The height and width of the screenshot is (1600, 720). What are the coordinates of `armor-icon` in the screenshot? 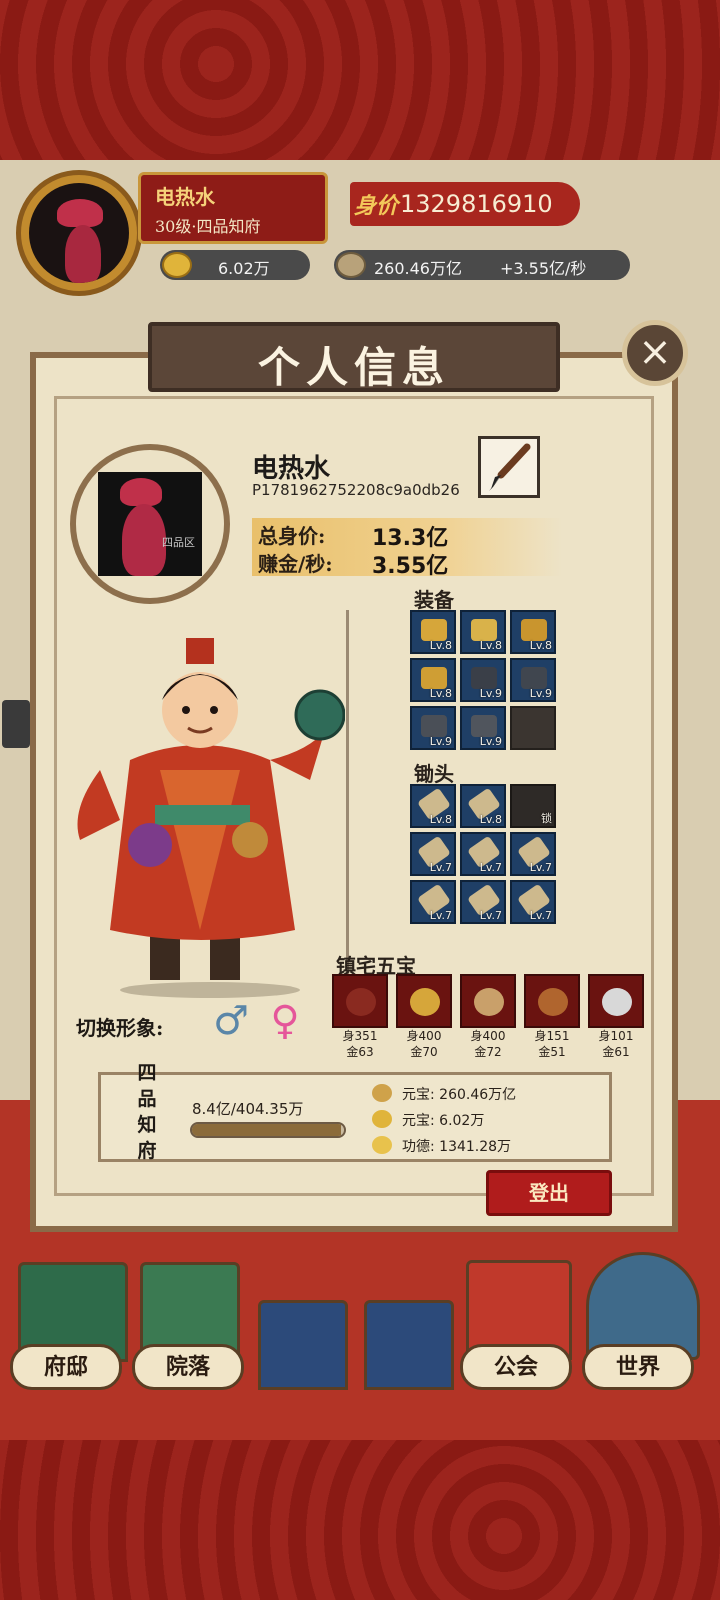 It's located at (484, 630).